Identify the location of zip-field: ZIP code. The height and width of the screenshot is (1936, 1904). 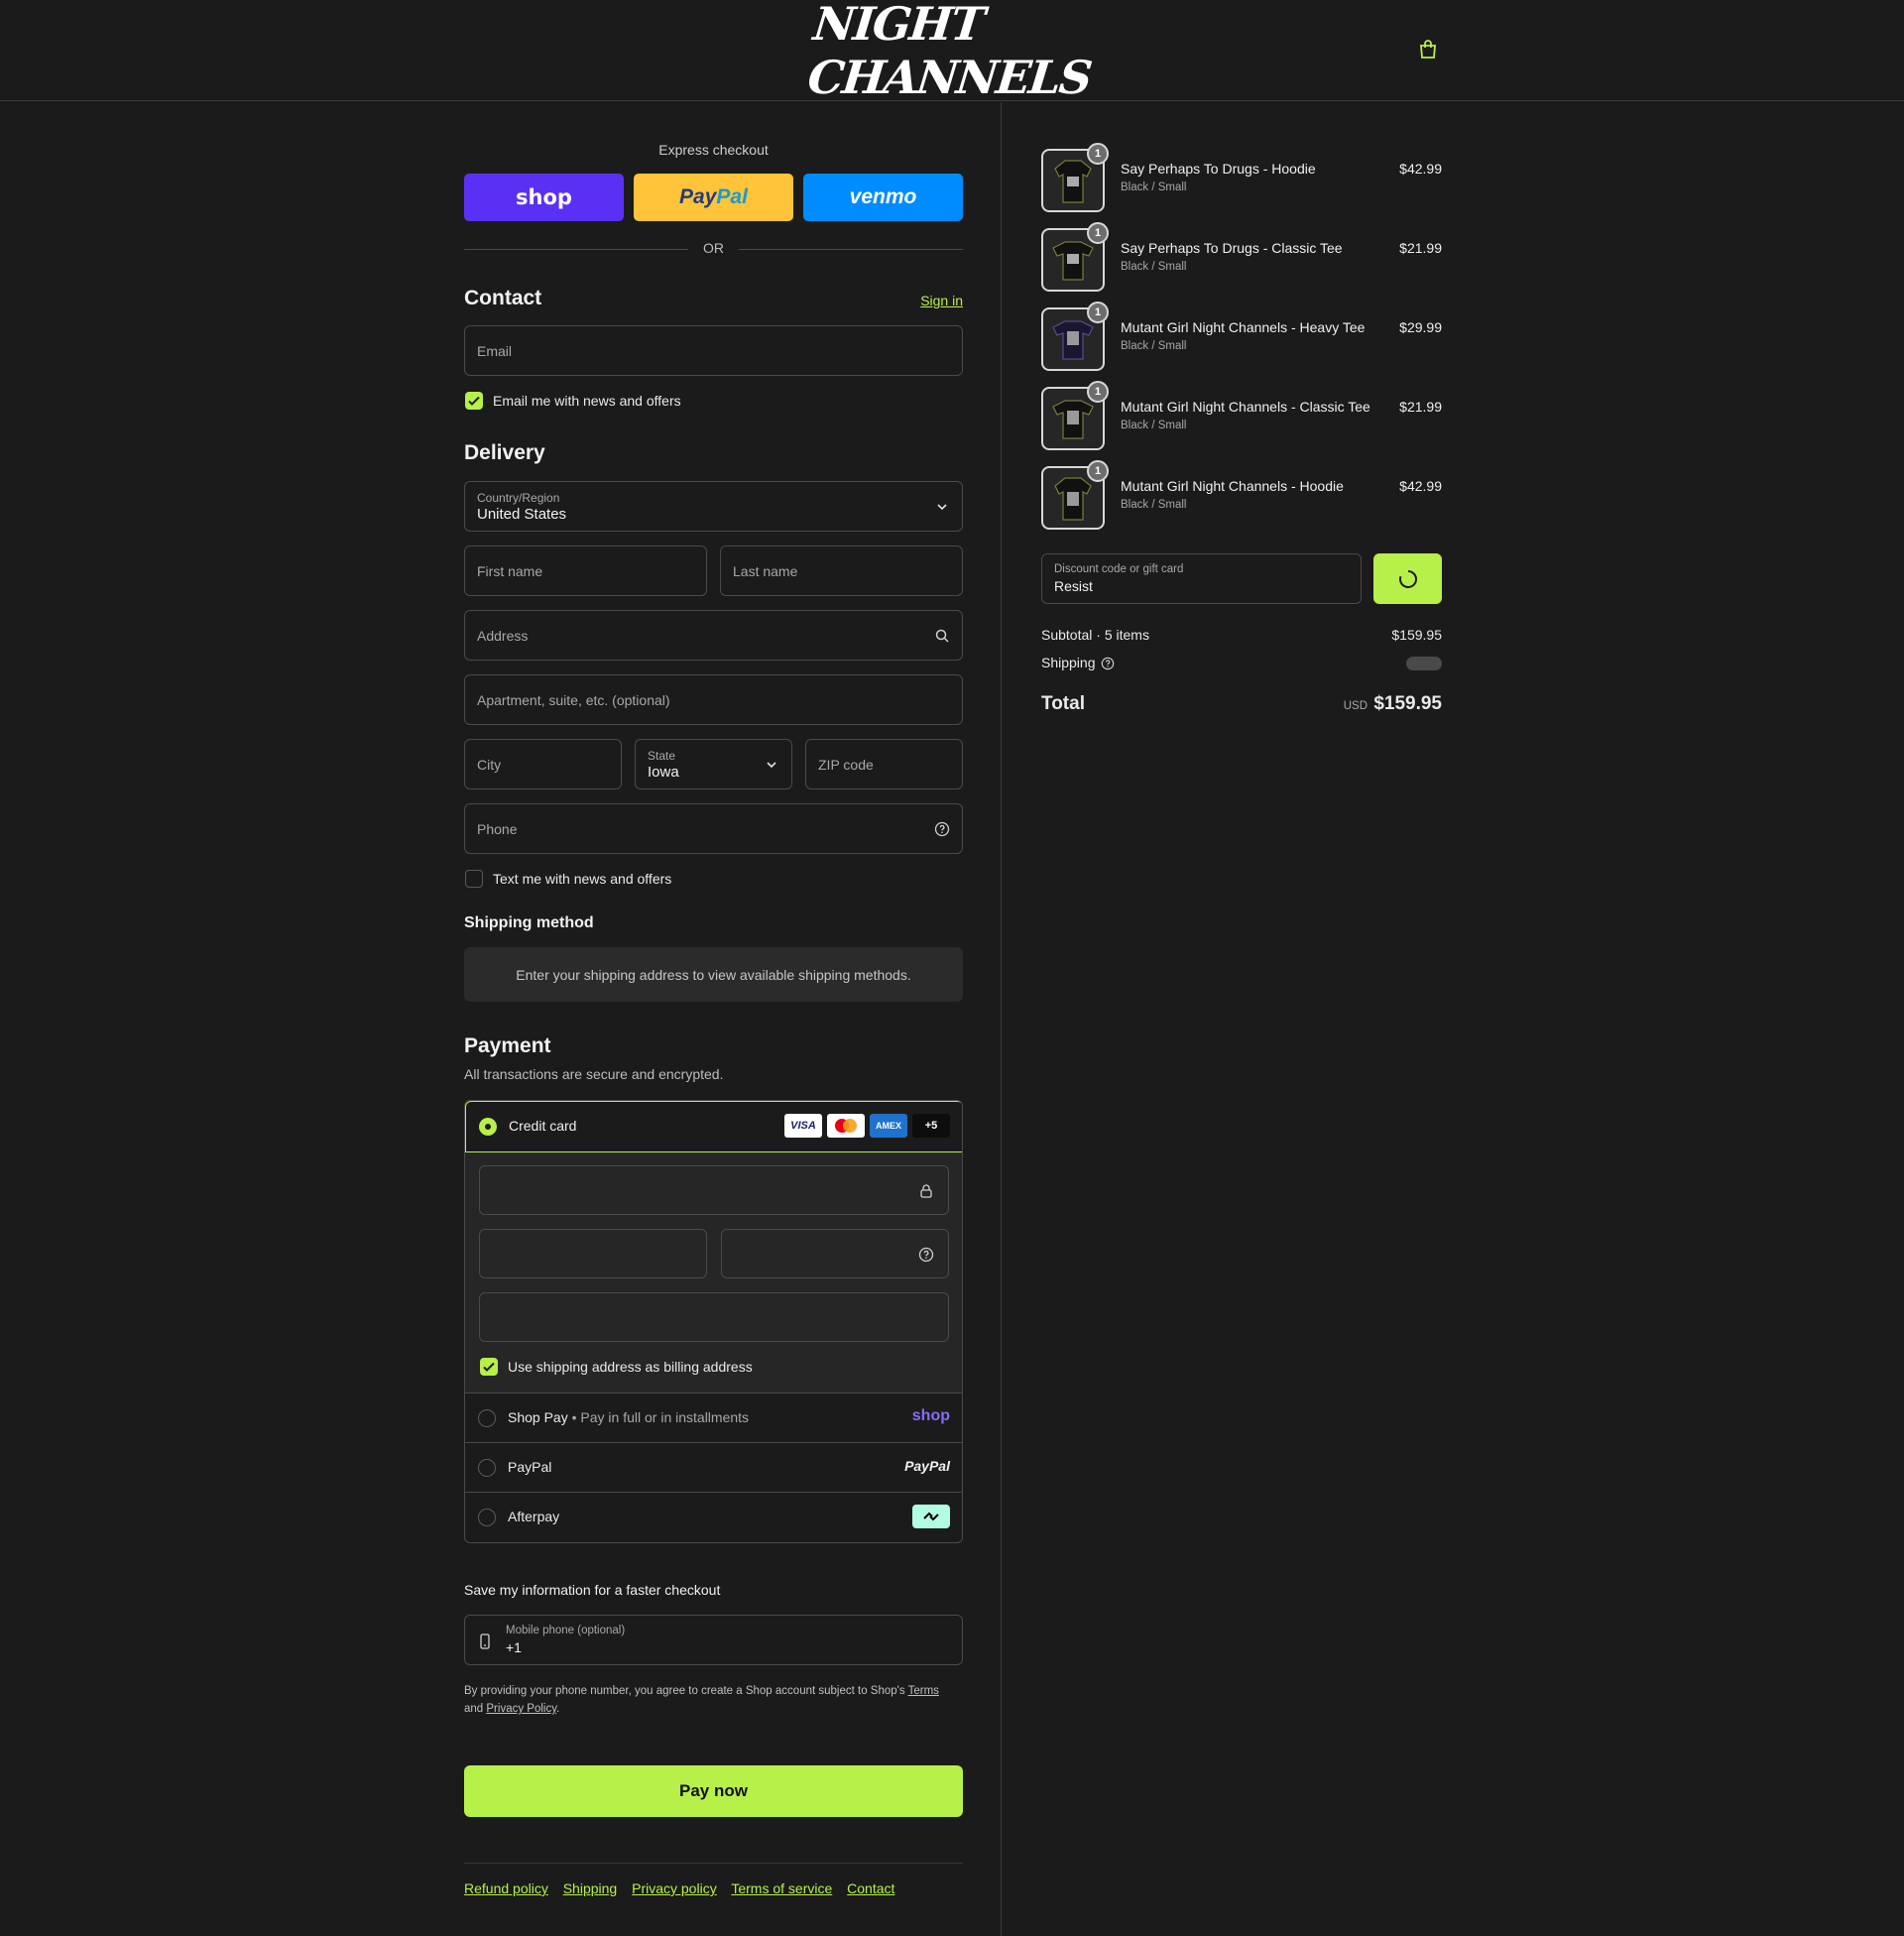
(884, 764).